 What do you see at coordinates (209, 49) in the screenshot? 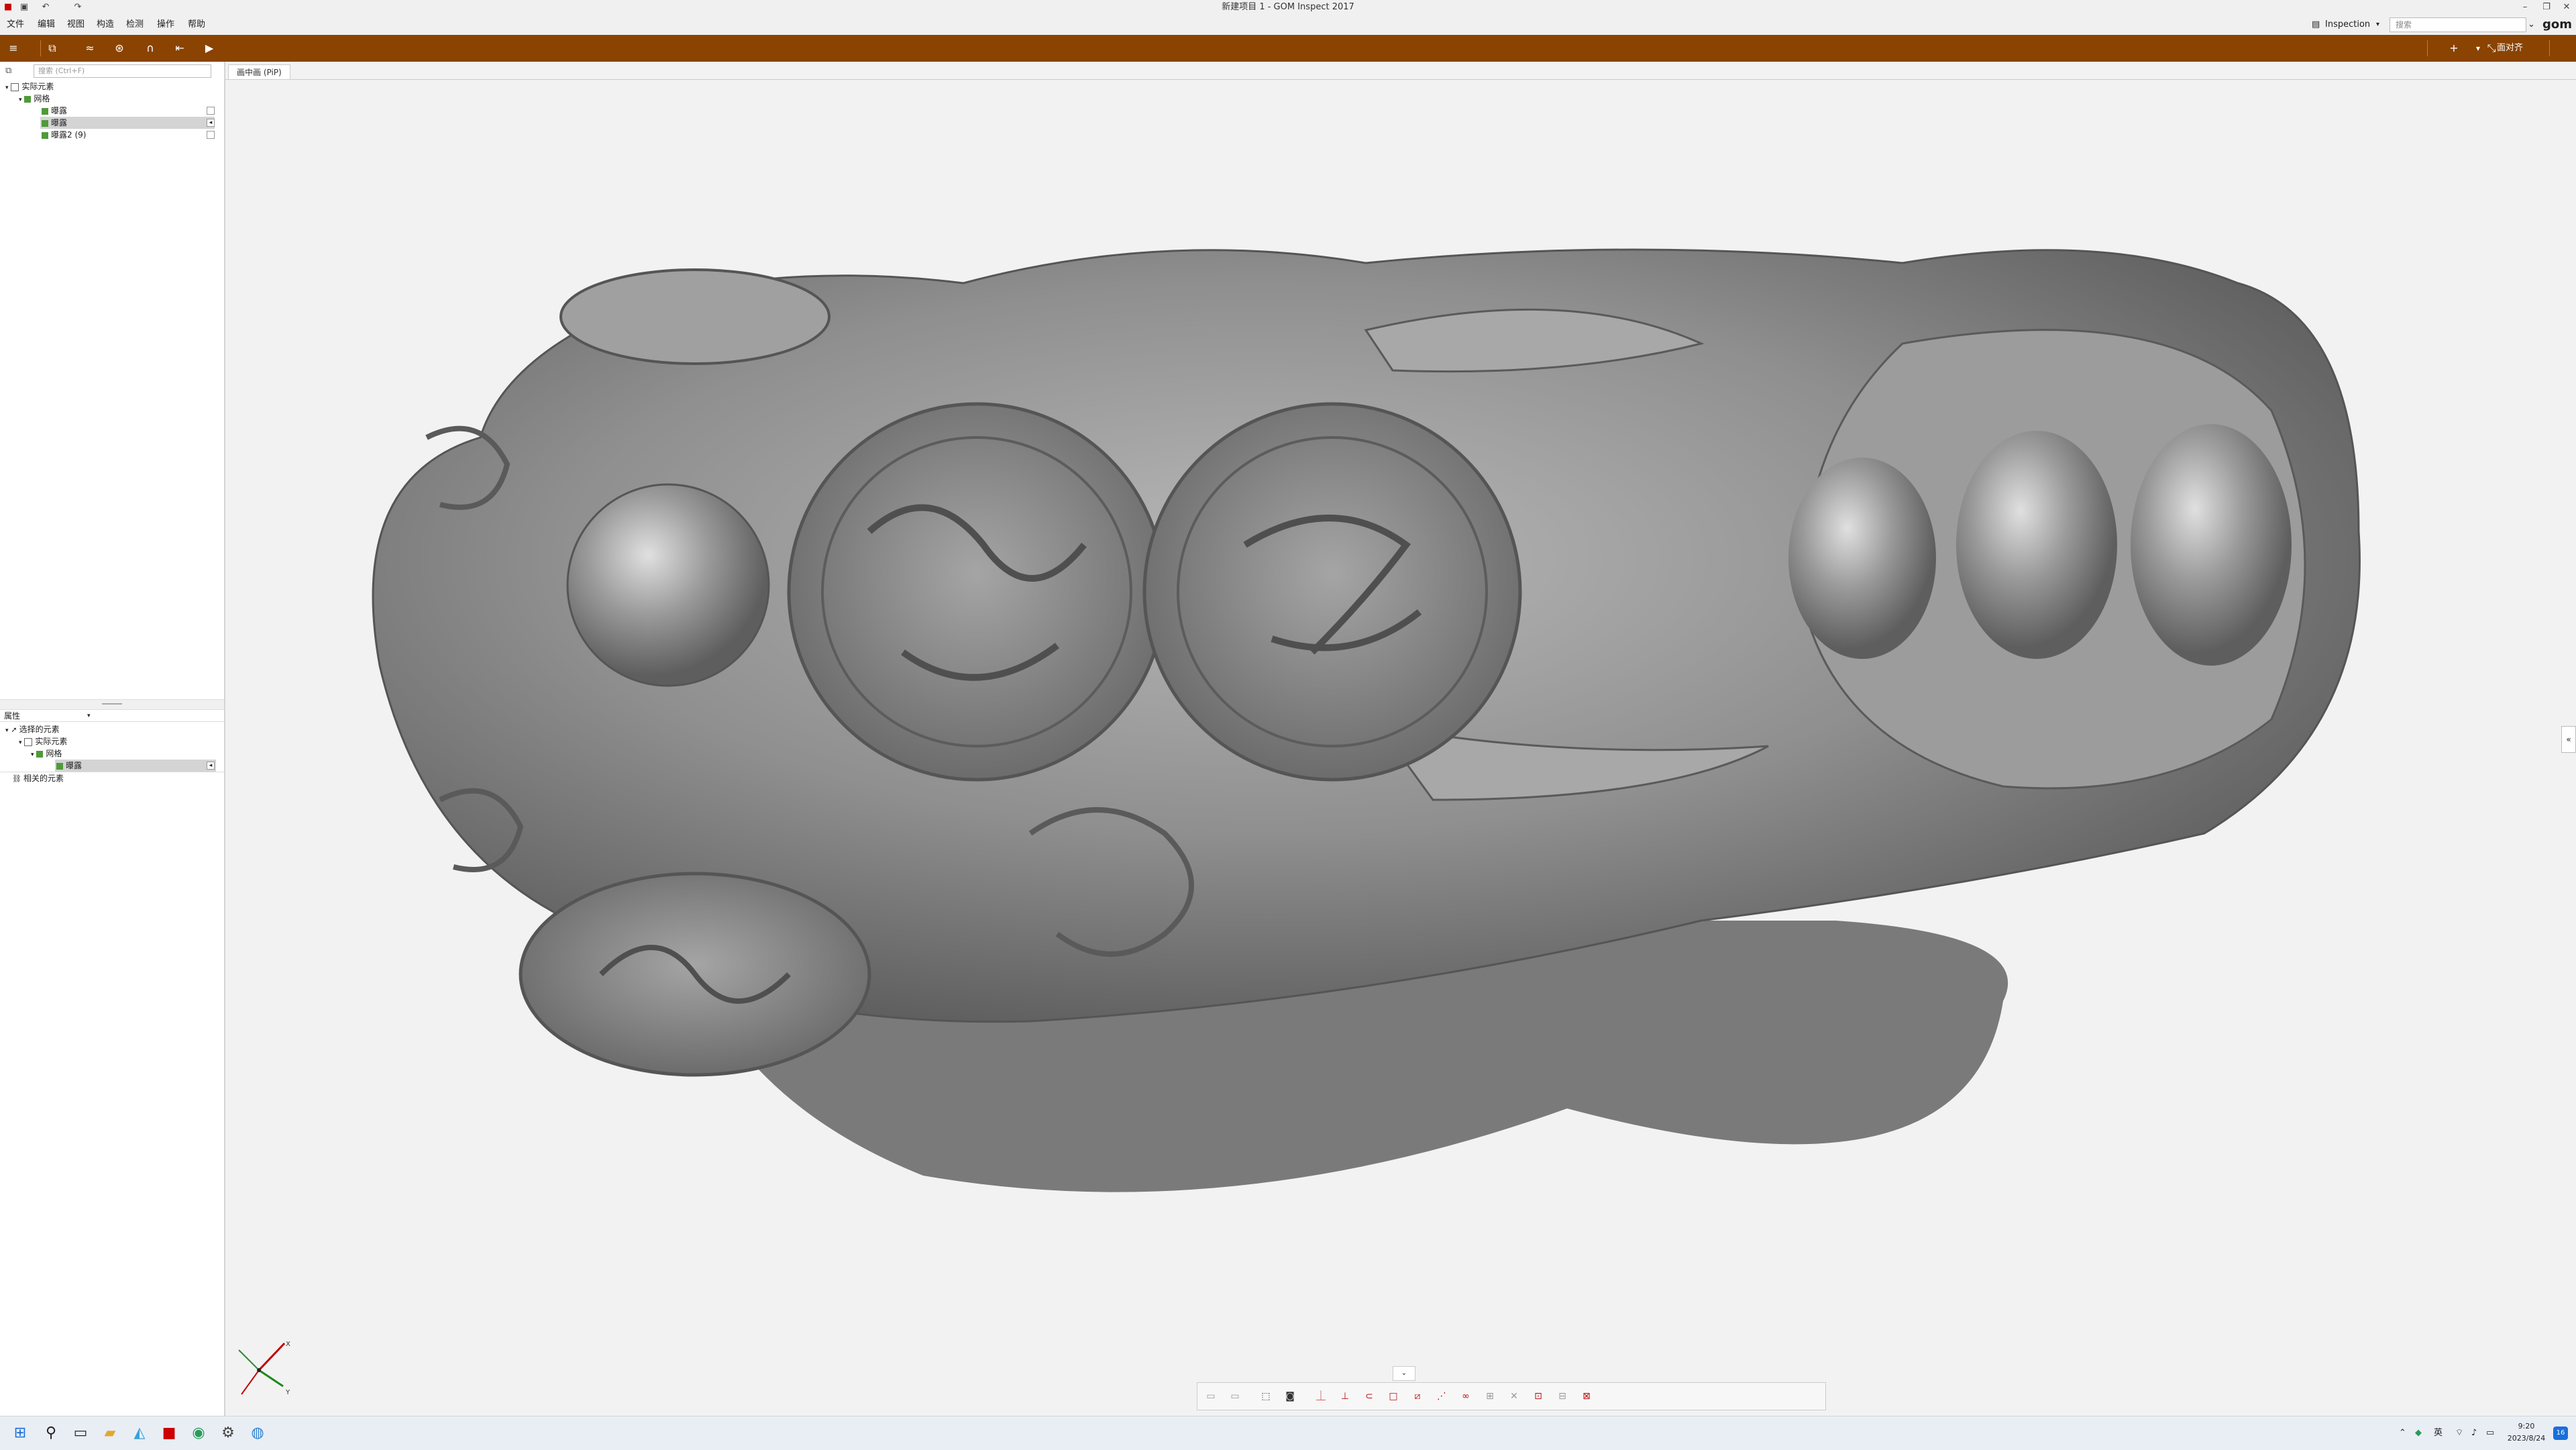
I see `play-icon: ▶` at bounding box center [209, 49].